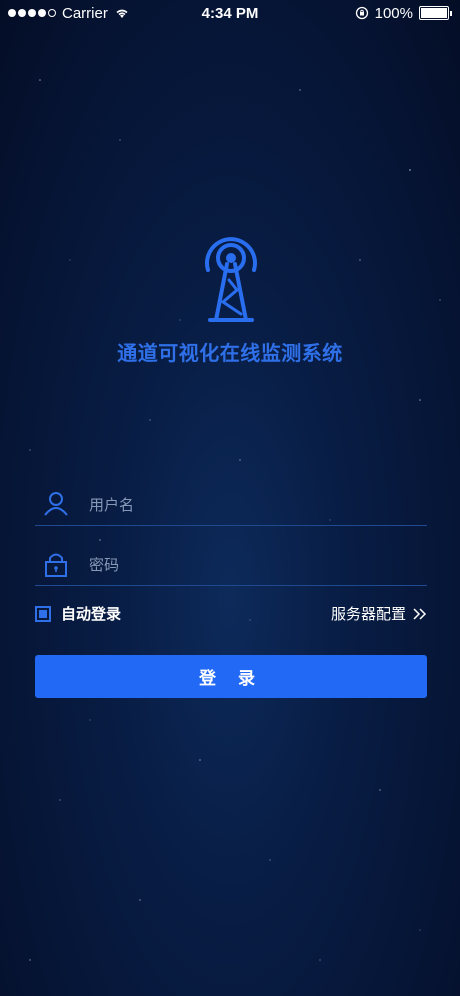 The width and height of the screenshot is (460, 996). Describe the element at coordinates (451, 13) in the screenshot. I see `battery-cap` at that location.